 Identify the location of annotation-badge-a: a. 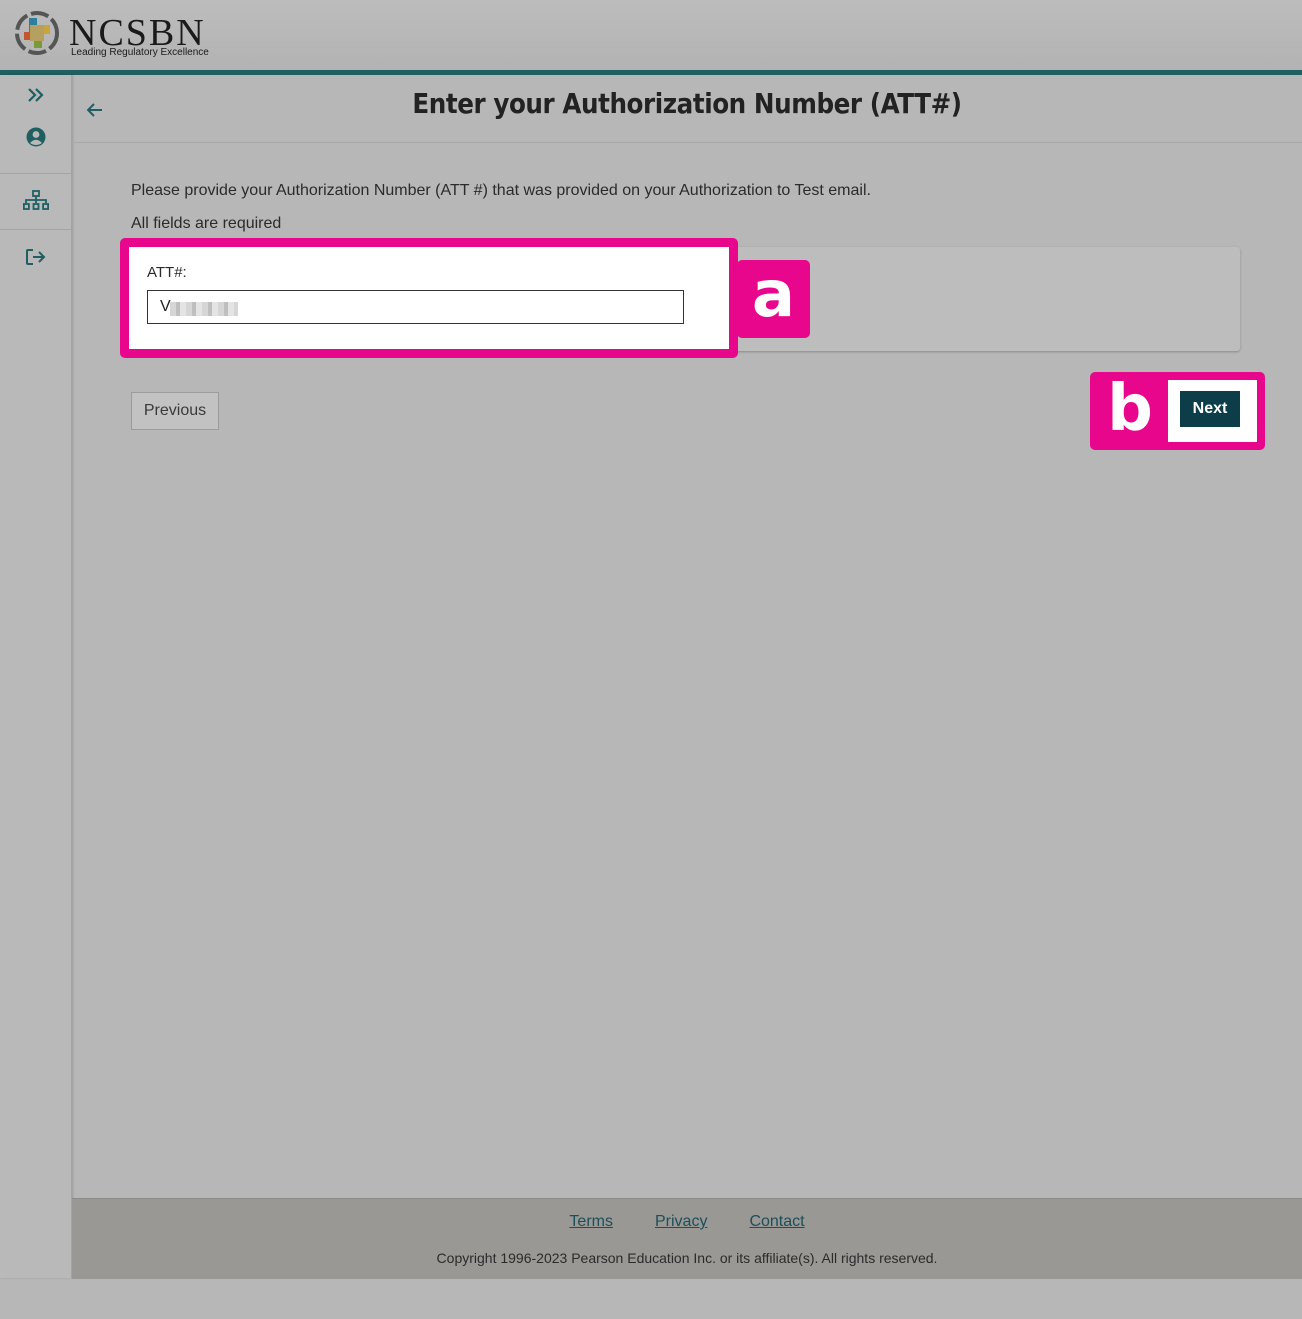
(773, 299).